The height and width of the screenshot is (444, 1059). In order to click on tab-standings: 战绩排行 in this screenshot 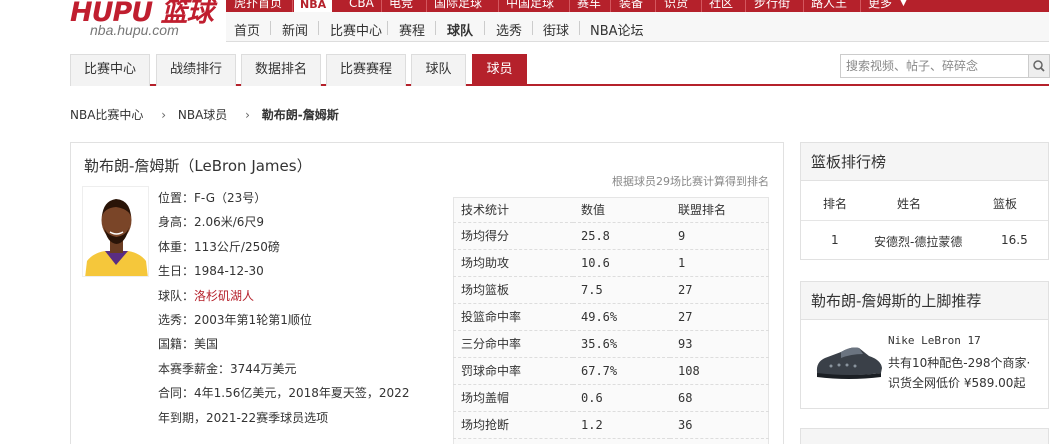, I will do `click(196, 70)`.